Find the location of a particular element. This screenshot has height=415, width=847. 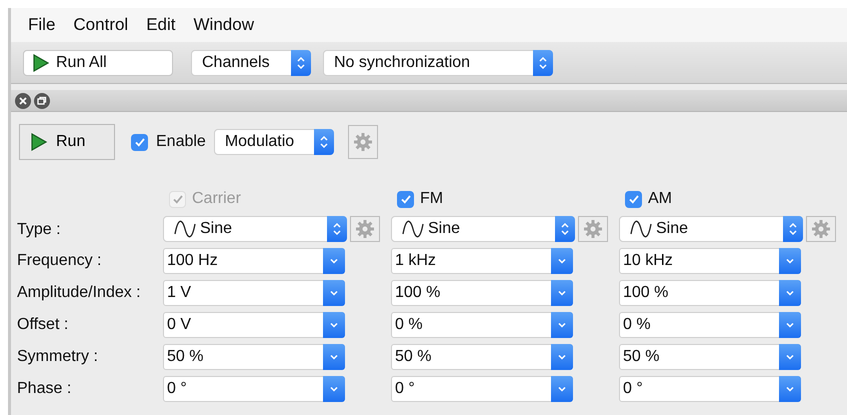

field-label: Frequency : is located at coordinates (59, 261).